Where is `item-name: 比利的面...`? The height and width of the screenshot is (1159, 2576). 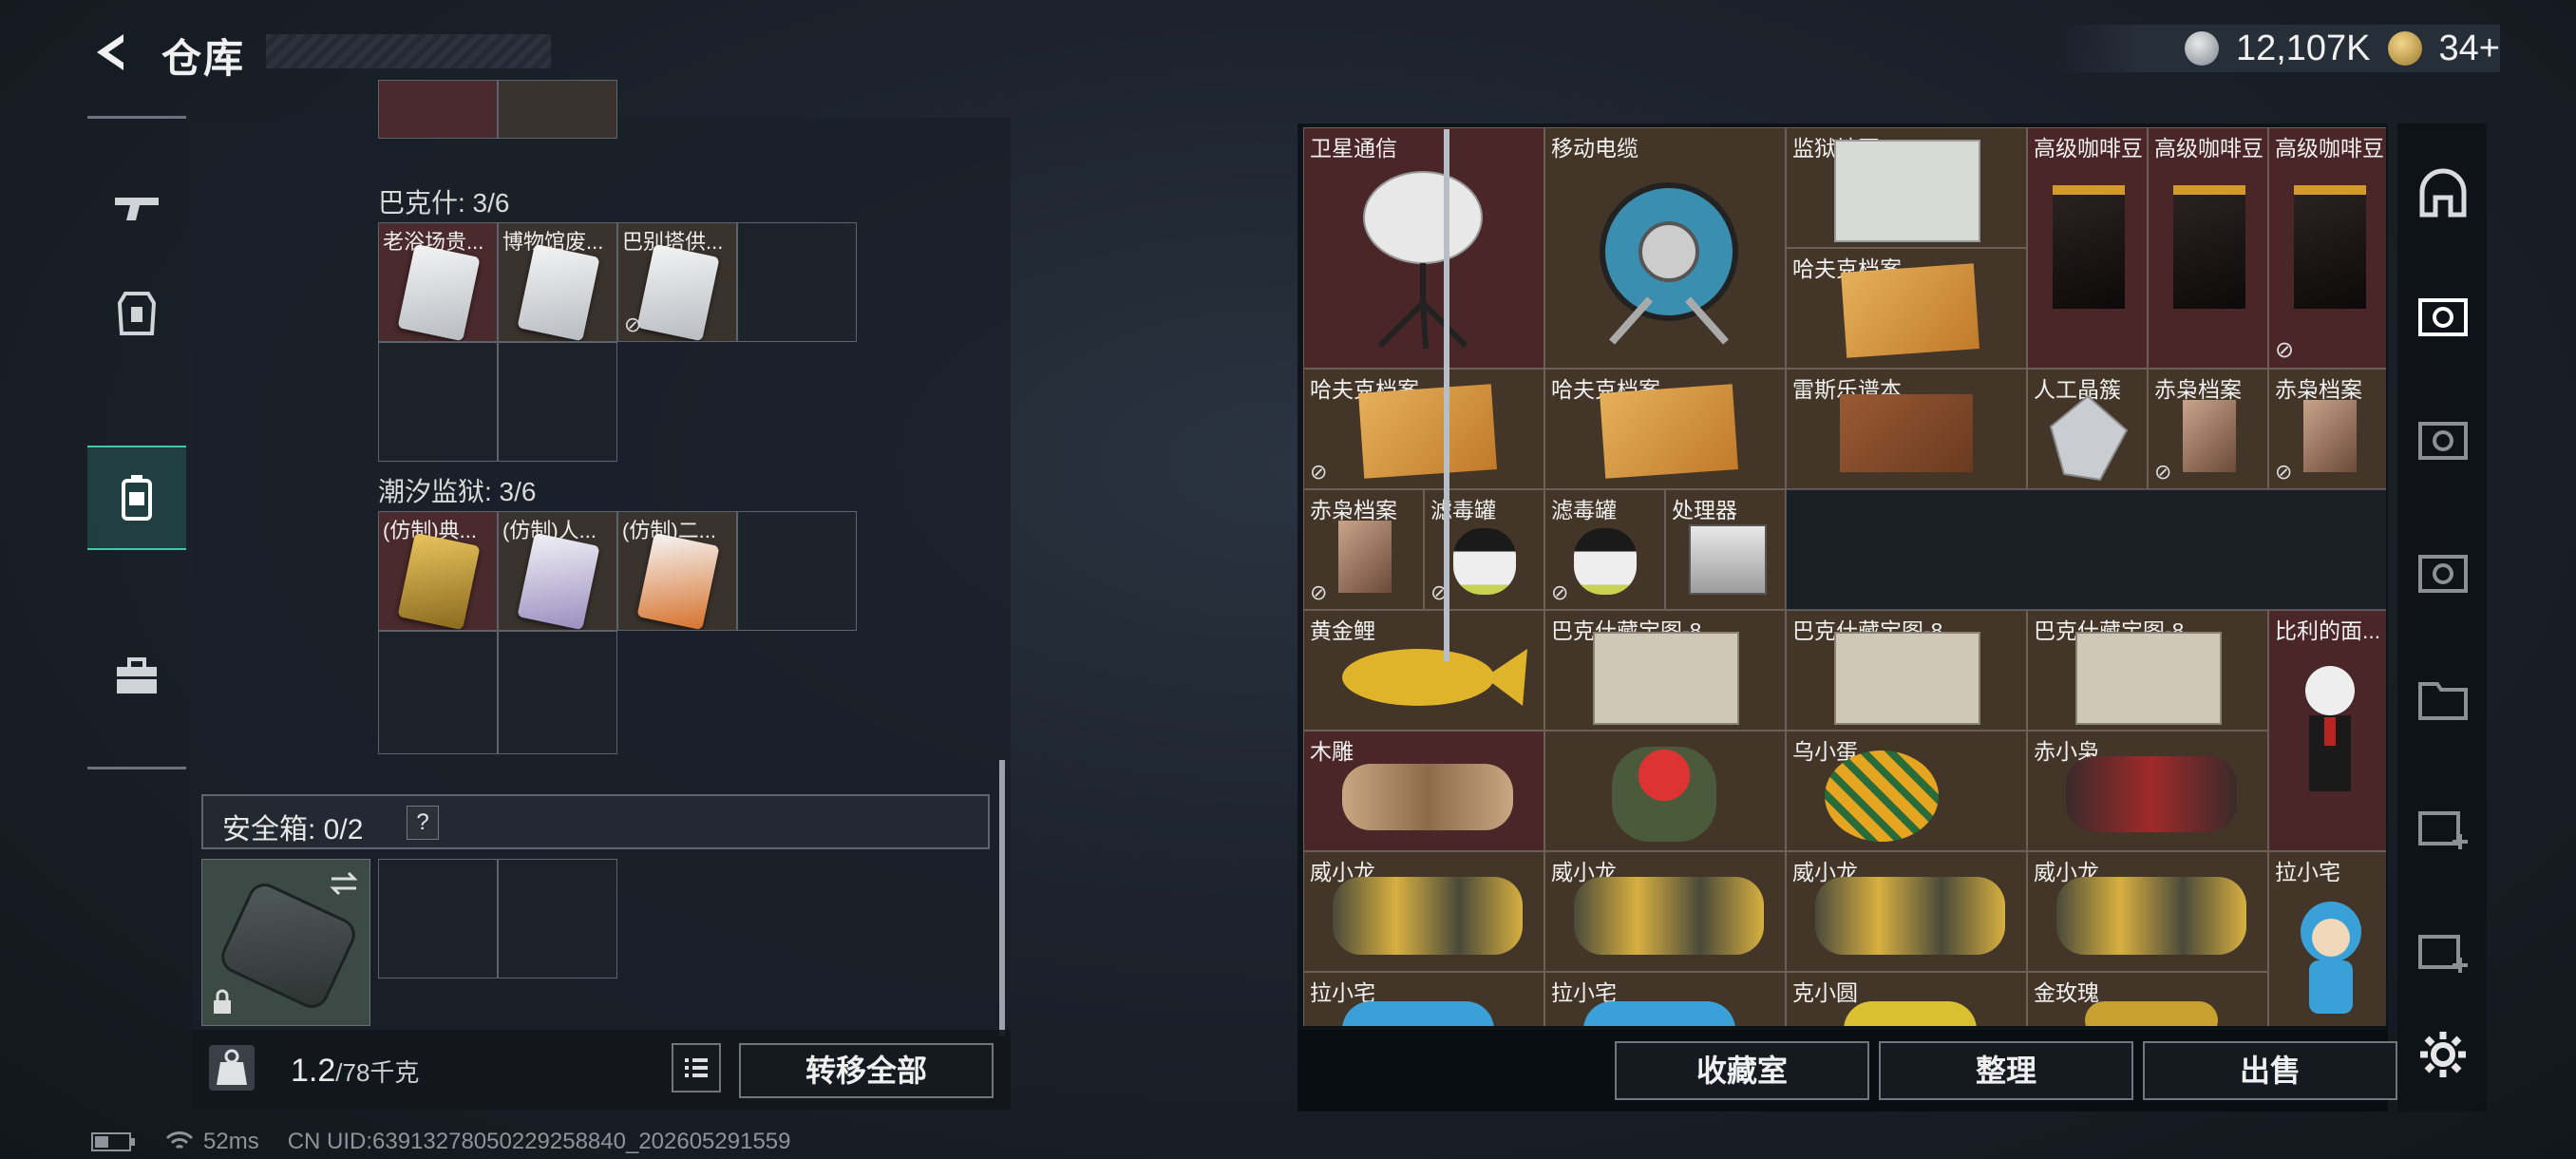
item-name: 比利的面... is located at coordinates (2328, 630).